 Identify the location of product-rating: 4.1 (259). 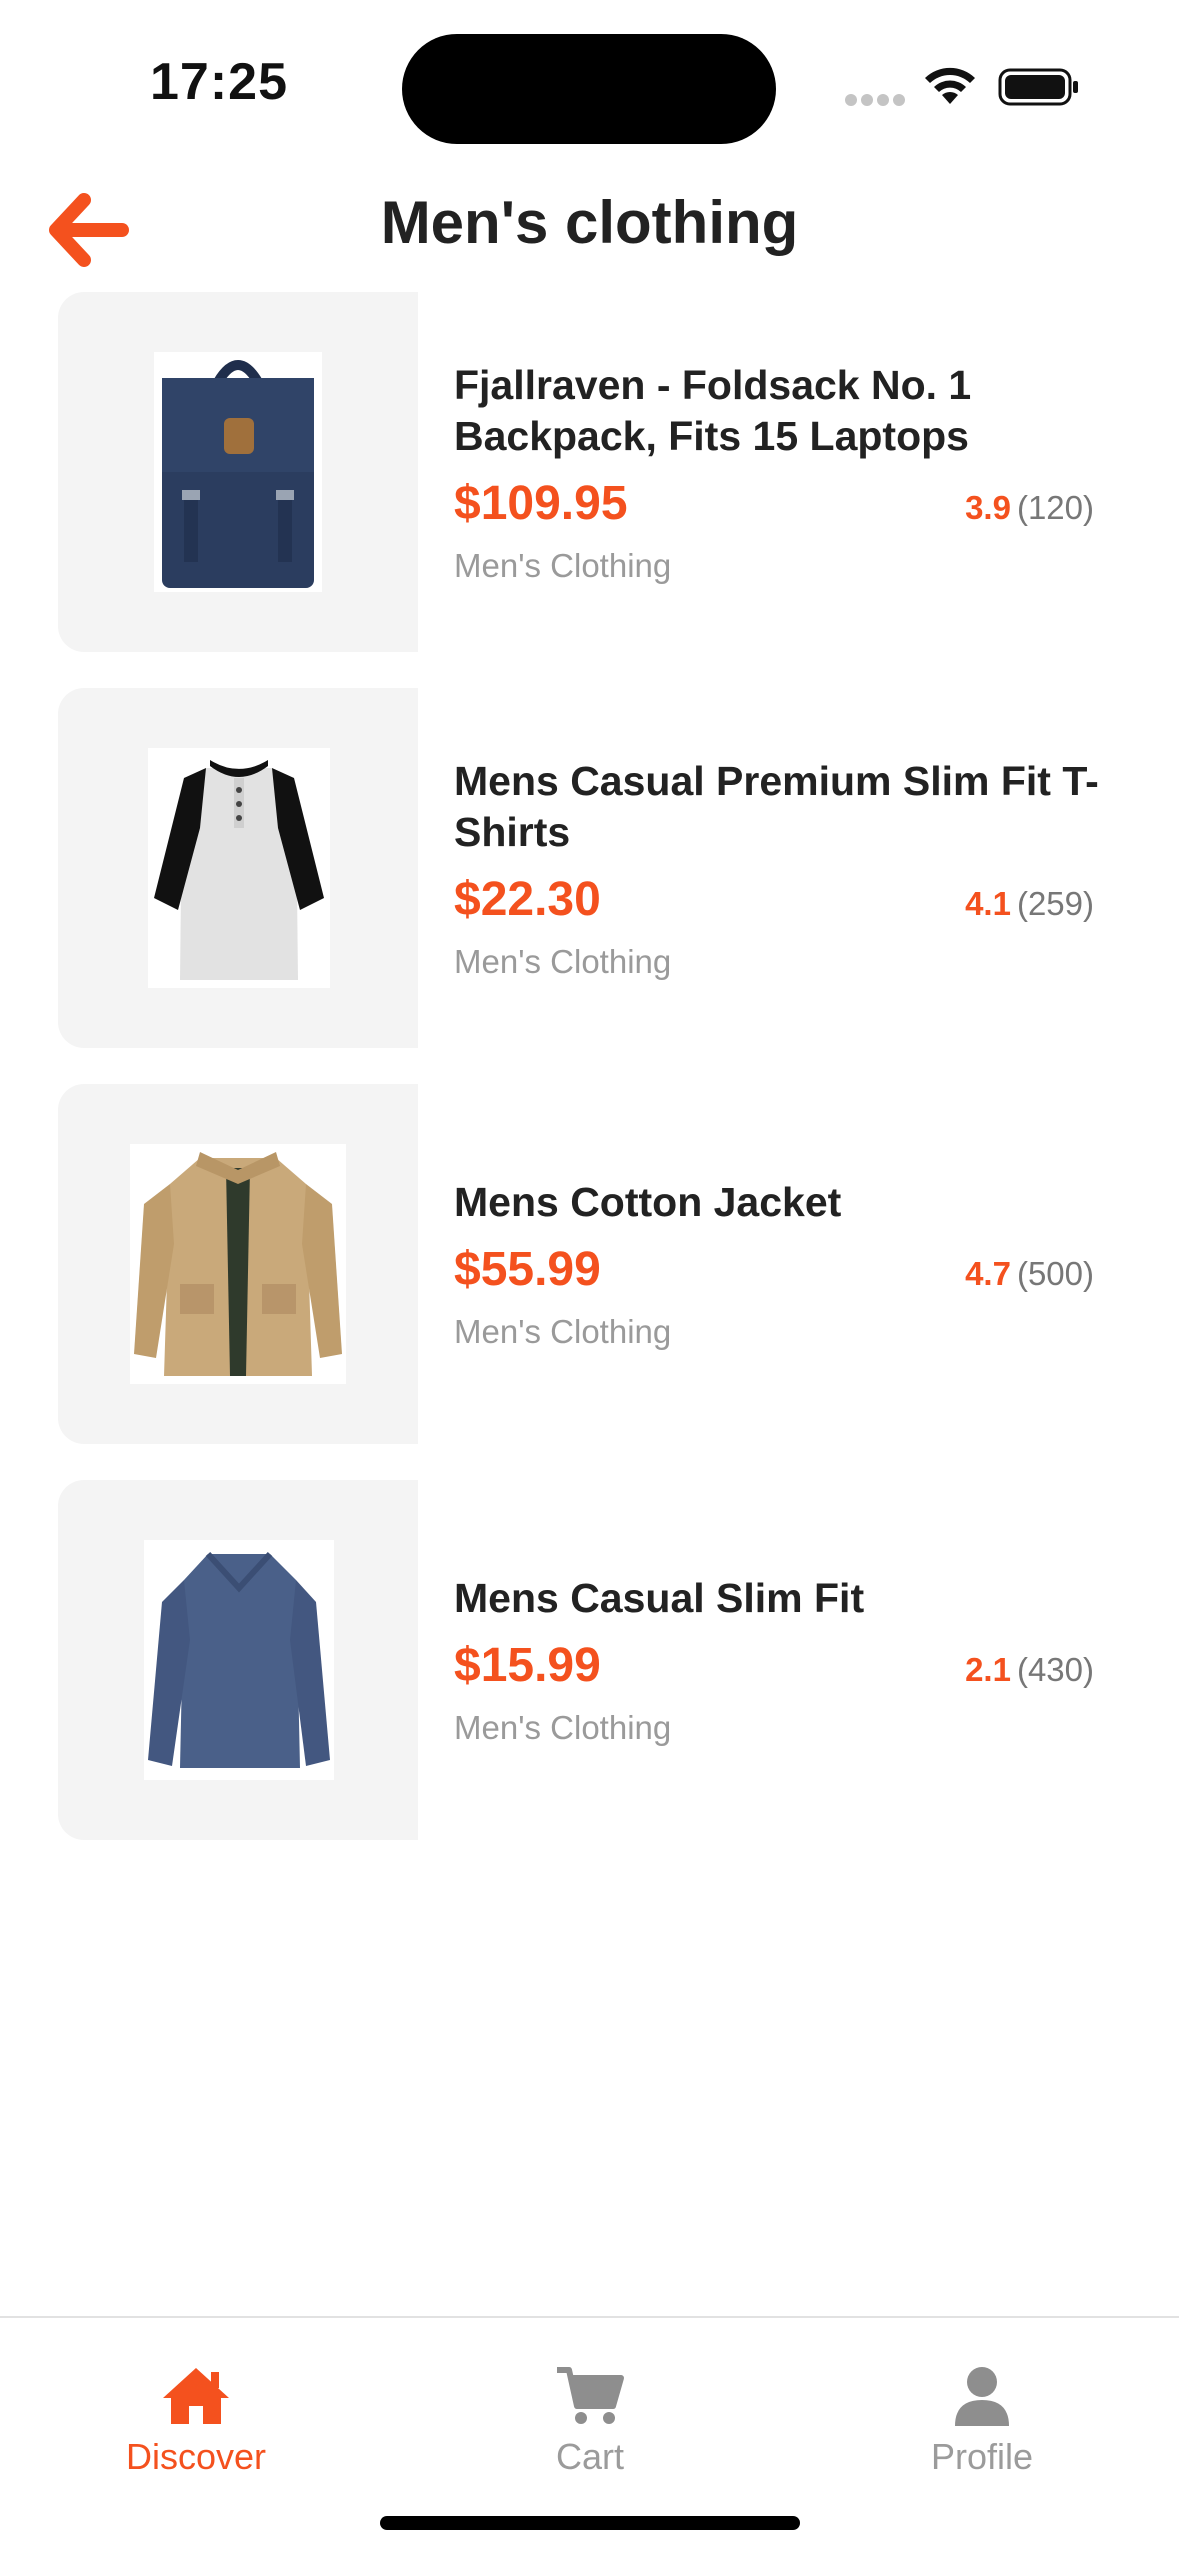
(1036, 904).